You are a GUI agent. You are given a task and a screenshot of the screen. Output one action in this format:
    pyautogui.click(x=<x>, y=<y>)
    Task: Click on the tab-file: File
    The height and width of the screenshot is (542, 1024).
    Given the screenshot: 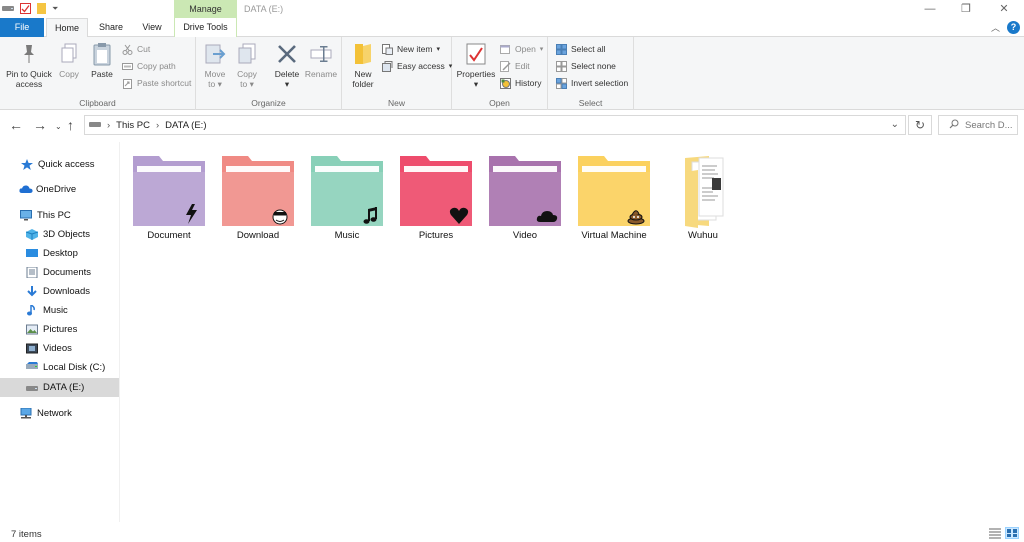 What is the action you would take?
    pyautogui.click(x=22, y=27)
    